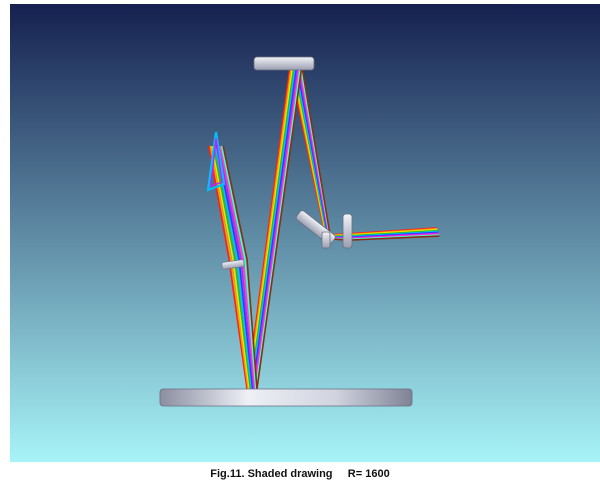 This screenshot has height=492, width=600. Describe the element at coordinates (300, 474) in the screenshot. I see `figure-caption: Fig.11. Shaded drawing R= 1600` at that location.